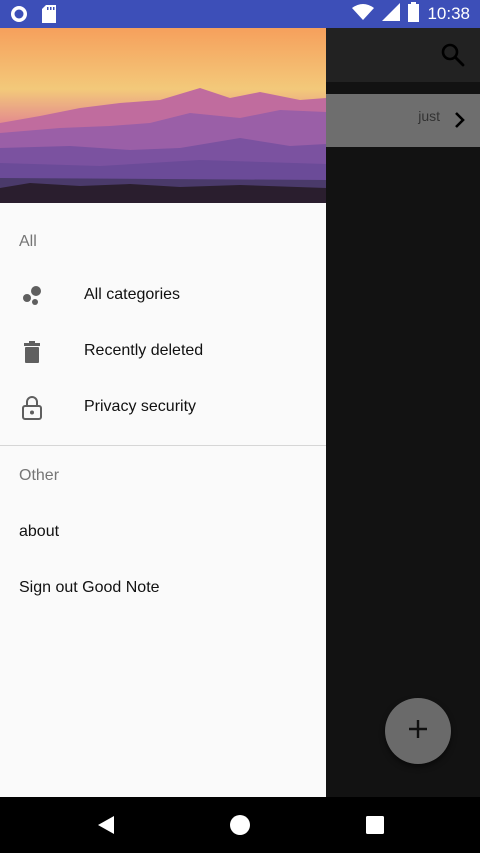 This screenshot has width=480, height=853. I want to click on plus-icon, so click(418, 731).